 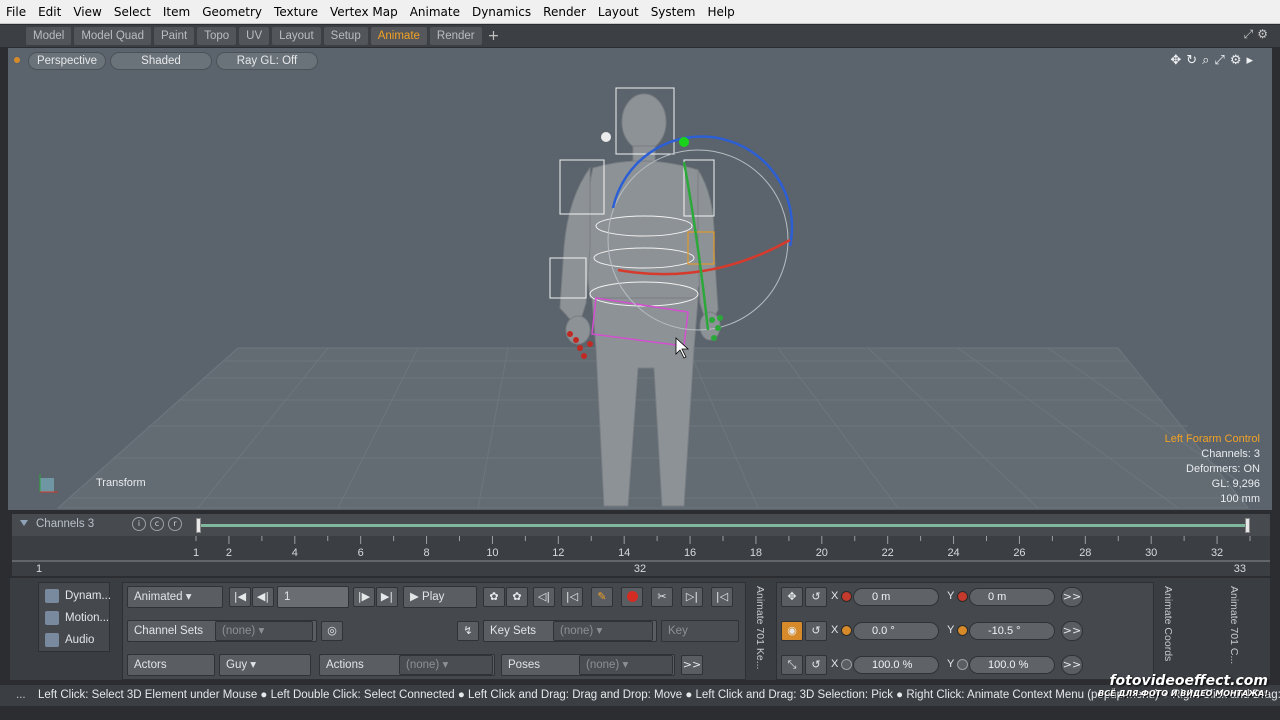 What do you see at coordinates (618, 12) in the screenshot?
I see `menu-layout: Layout` at bounding box center [618, 12].